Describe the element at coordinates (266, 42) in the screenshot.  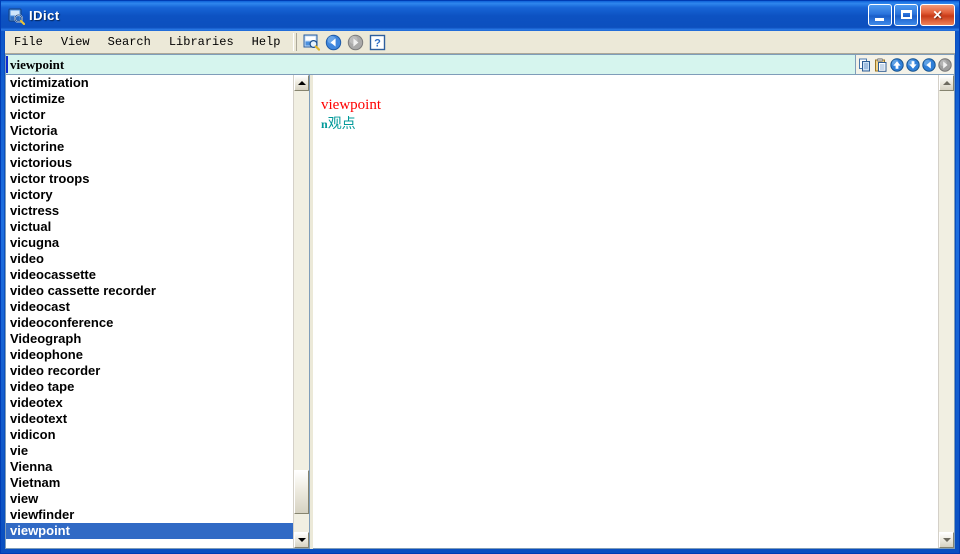
I see `menu-help: Help` at that location.